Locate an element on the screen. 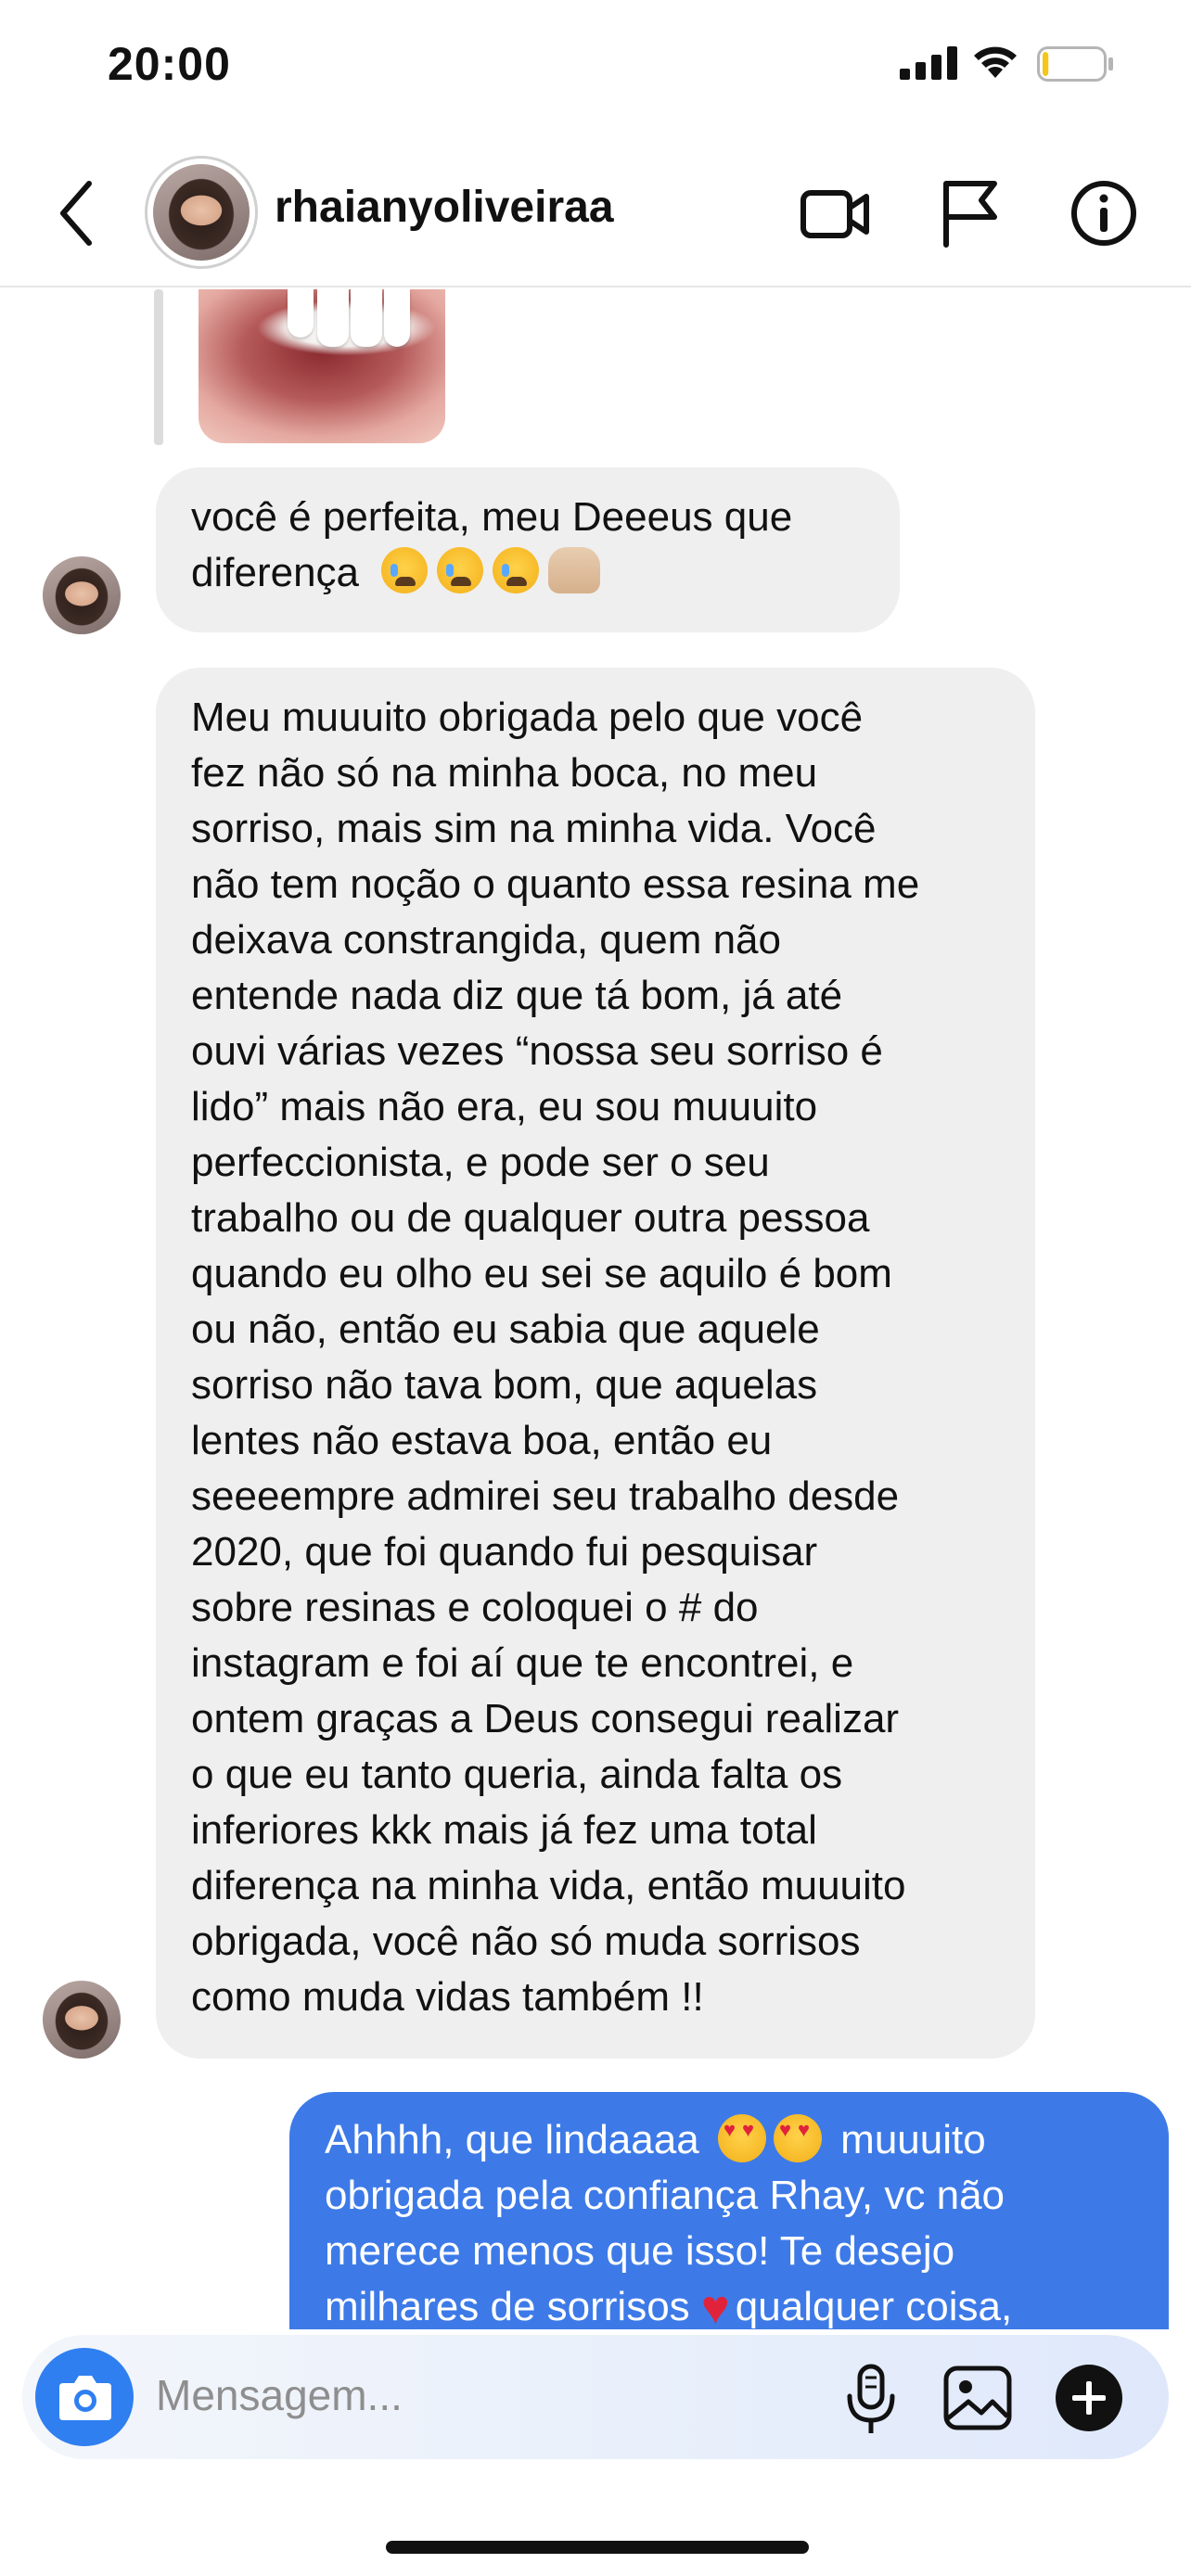 The height and width of the screenshot is (2576, 1191). message-text: diferença is located at coordinates (275, 572).